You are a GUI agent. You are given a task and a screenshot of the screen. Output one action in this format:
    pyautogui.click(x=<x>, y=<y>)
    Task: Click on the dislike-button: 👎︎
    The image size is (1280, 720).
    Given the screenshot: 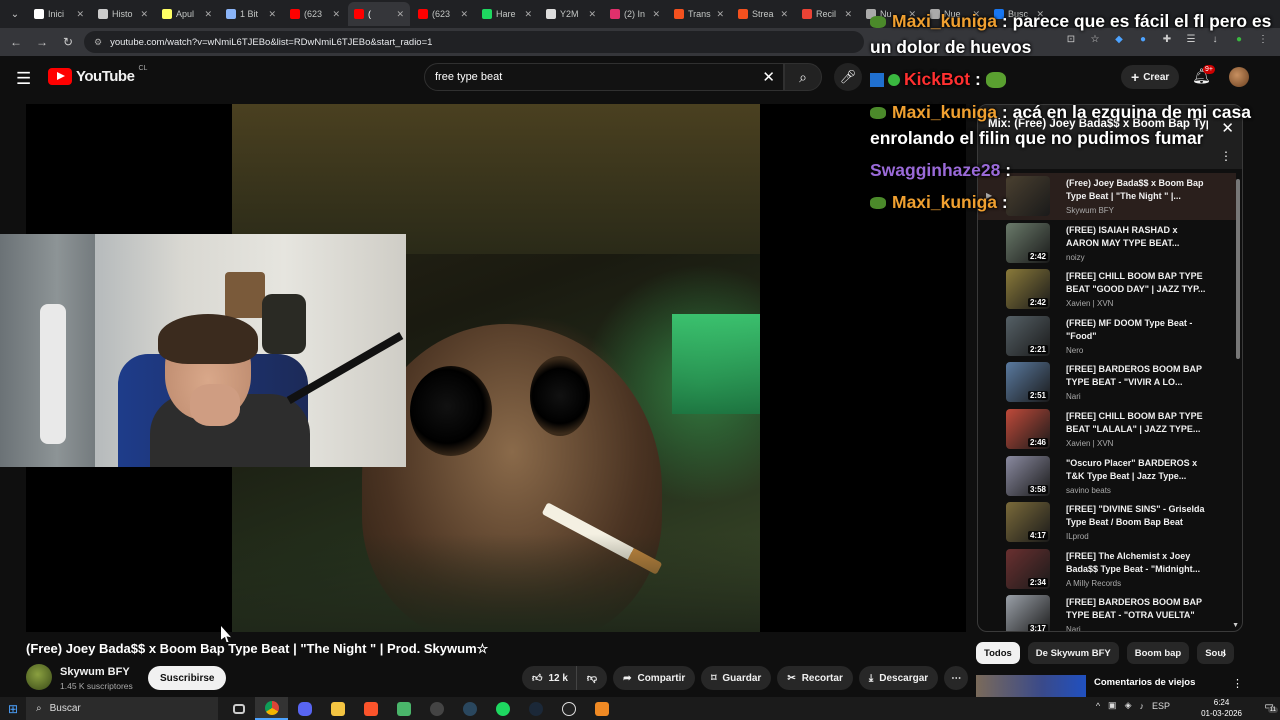 What is the action you would take?
    pyautogui.click(x=591, y=678)
    